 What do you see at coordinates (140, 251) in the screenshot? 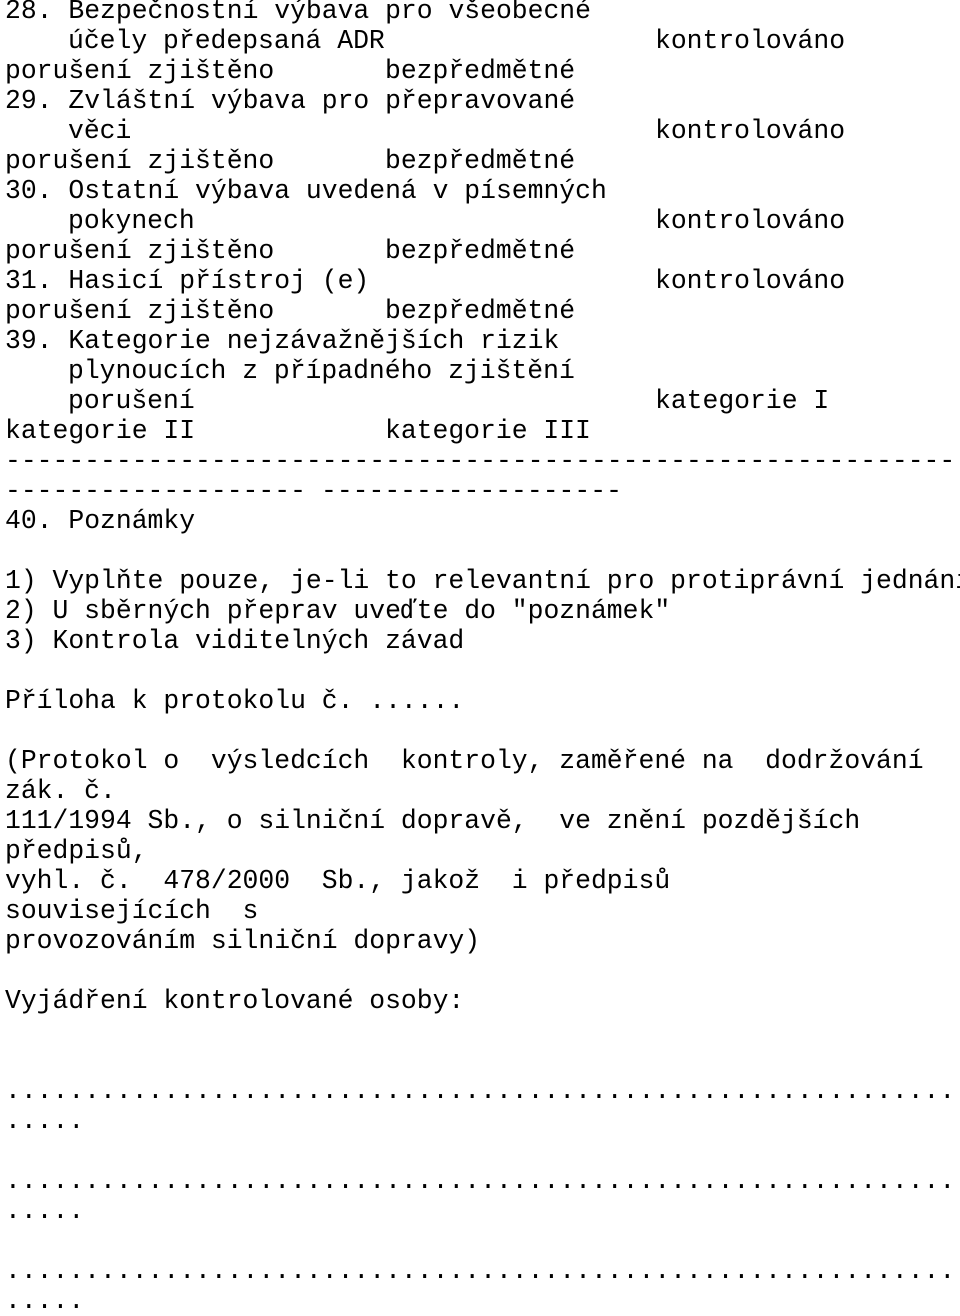
I see `item-30-violation-found: porušení zjištěno` at bounding box center [140, 251].